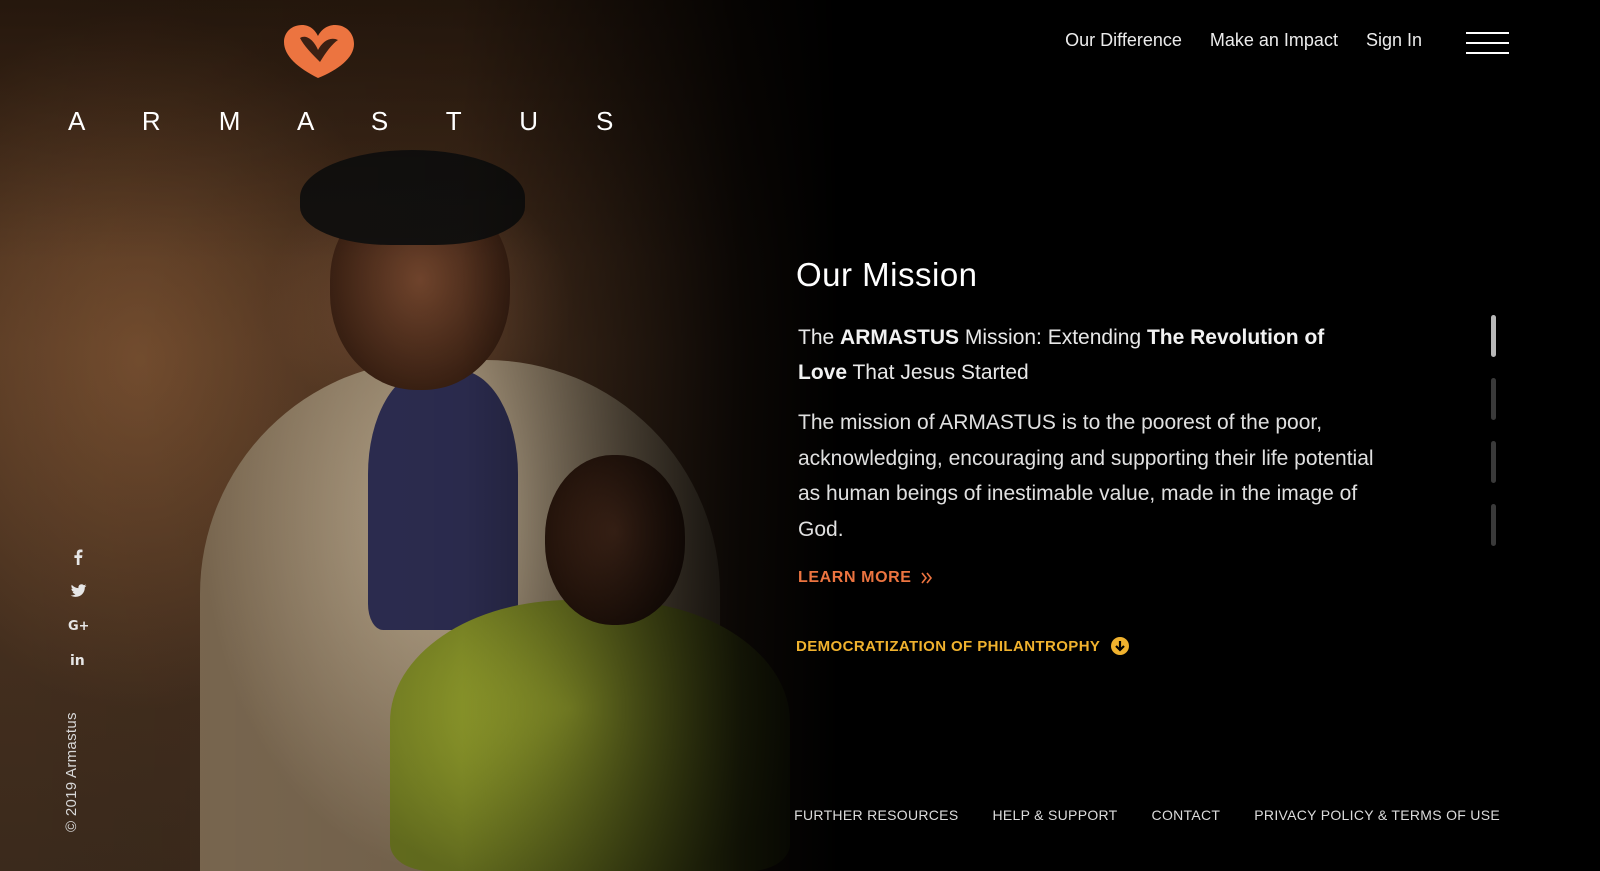 The width and height of the screenshot is (1600, 871). I want to click on tagline-brand: ARMASTUS, so click(900, 337).